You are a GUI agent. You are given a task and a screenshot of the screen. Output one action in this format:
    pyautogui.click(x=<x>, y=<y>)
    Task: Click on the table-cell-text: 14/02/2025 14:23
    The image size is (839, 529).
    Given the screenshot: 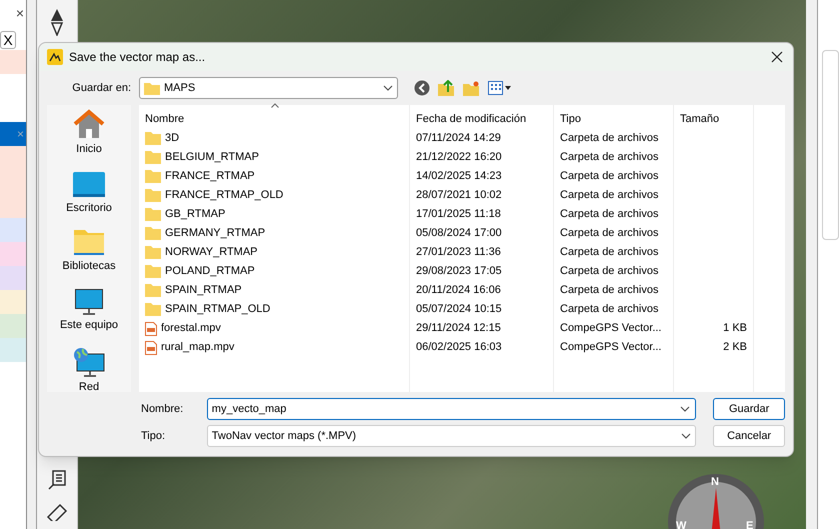 What is the action you would take?
    pyautogui.click(x=459, y=176)
    